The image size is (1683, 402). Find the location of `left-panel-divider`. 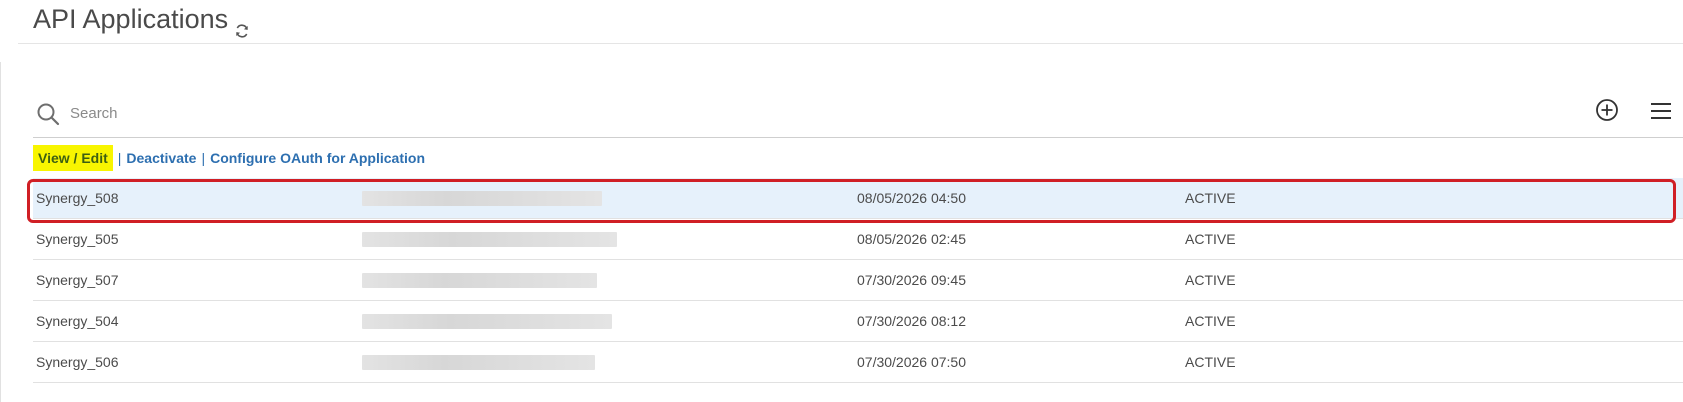

left-panel-divider is located at coordinates (0, 232).